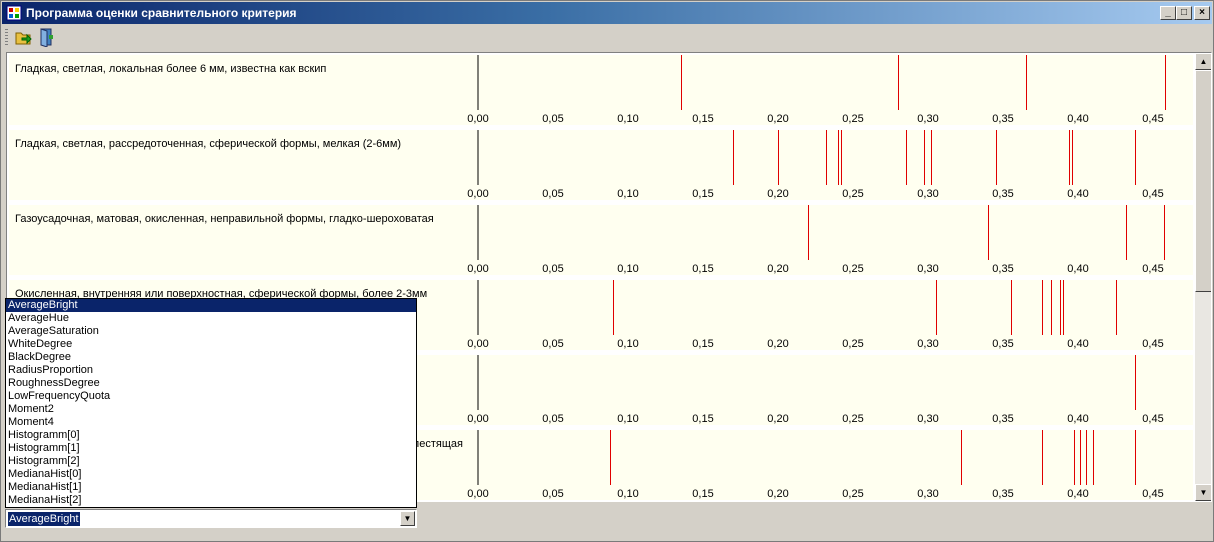 The height and width of the screenshot is (542, 1214). Describe the element at coordinates (44, 519) in the screenshot. I see `feature-combobox-value: AverageBright` at that location.